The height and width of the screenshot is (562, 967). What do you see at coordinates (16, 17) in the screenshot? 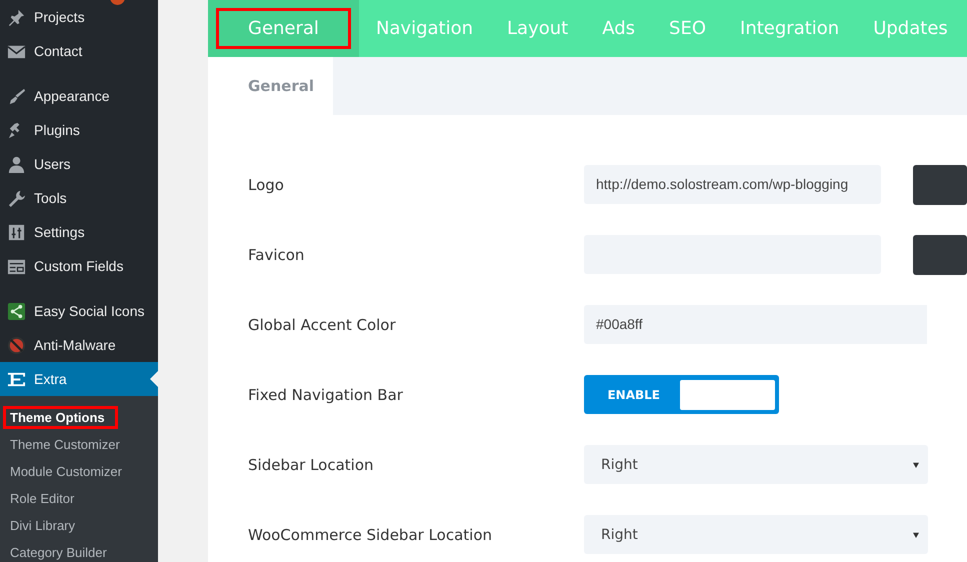
I see `pin-icon` at bounding box center [16, 17].